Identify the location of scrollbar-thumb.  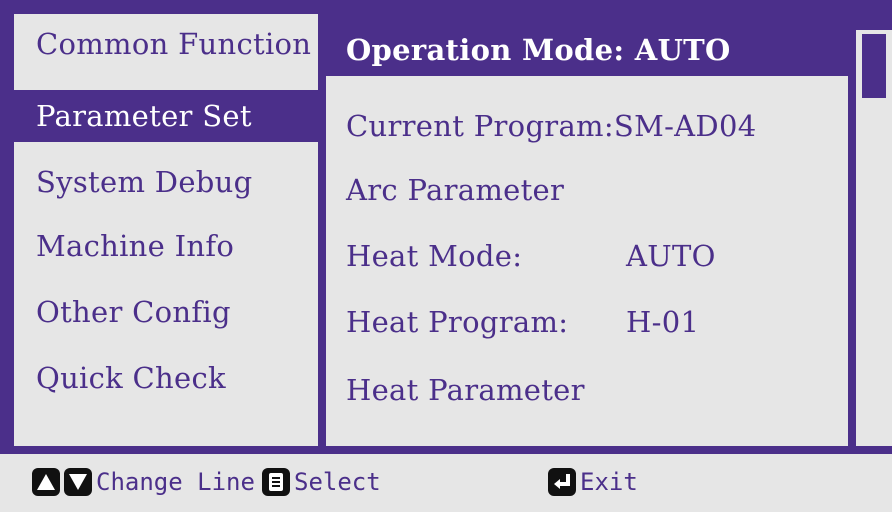
(874, 66).